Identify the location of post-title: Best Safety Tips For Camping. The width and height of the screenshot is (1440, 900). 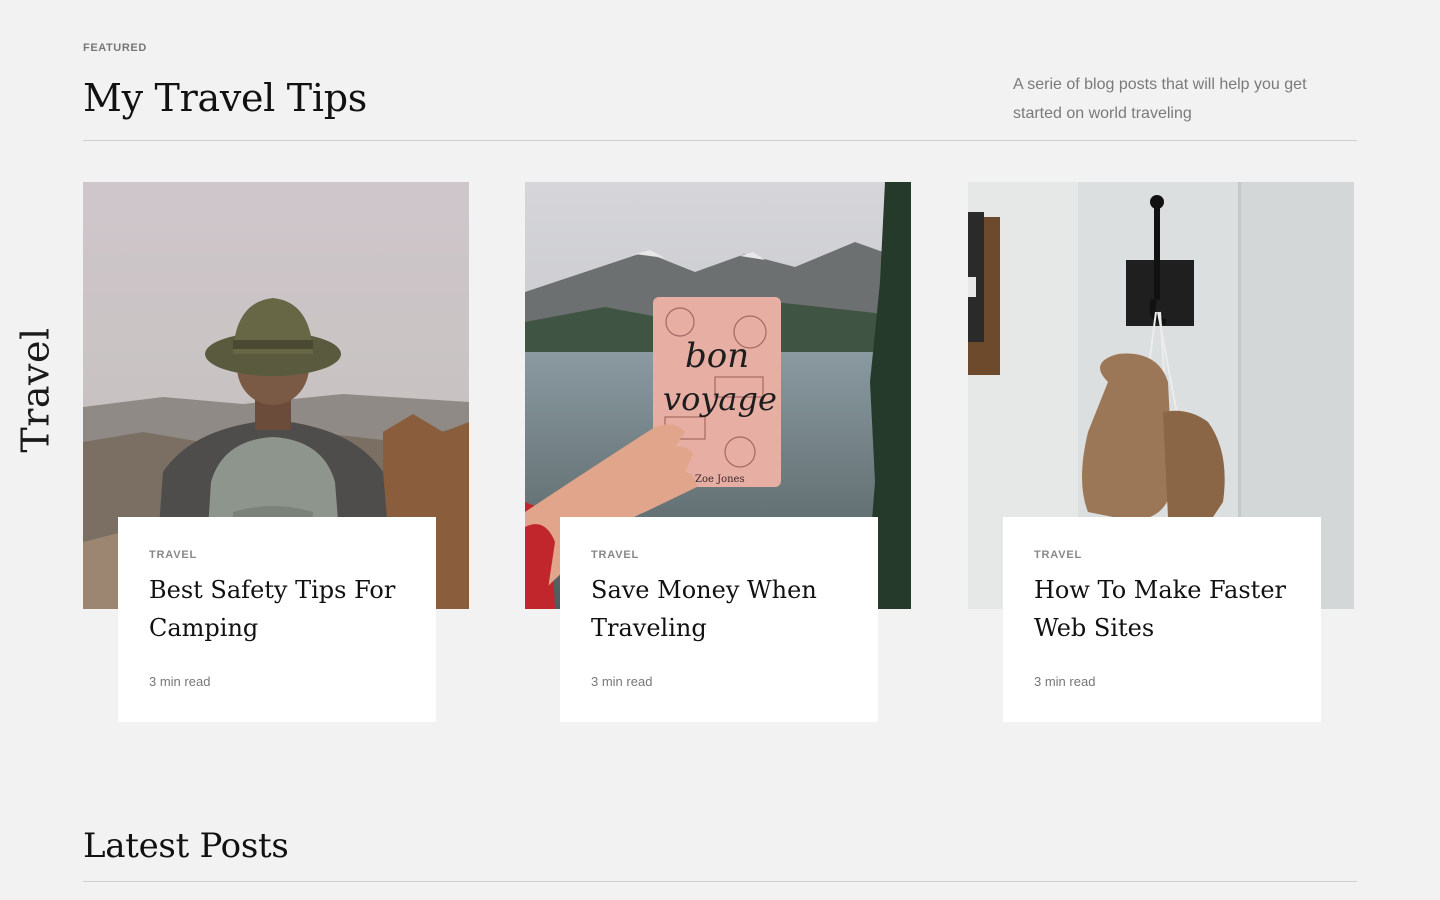
(277, 609).